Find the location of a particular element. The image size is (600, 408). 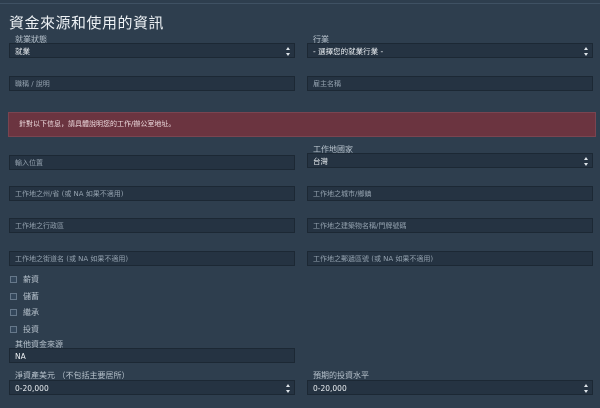

checkbox-salary: 薪資 is located at coordinates (24, 279).